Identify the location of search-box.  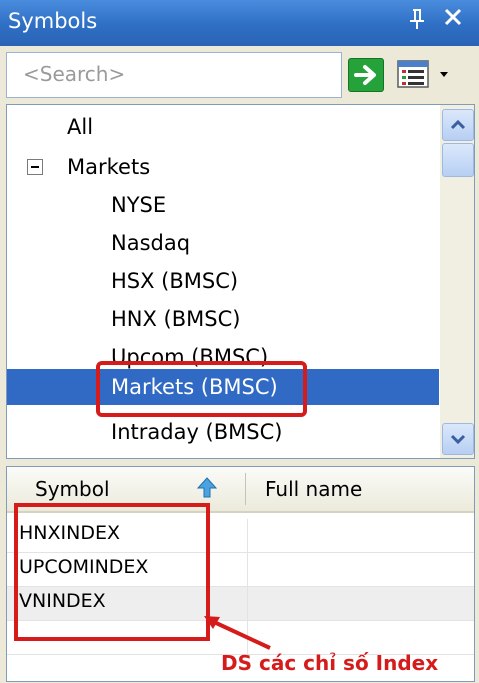
(174, 75).